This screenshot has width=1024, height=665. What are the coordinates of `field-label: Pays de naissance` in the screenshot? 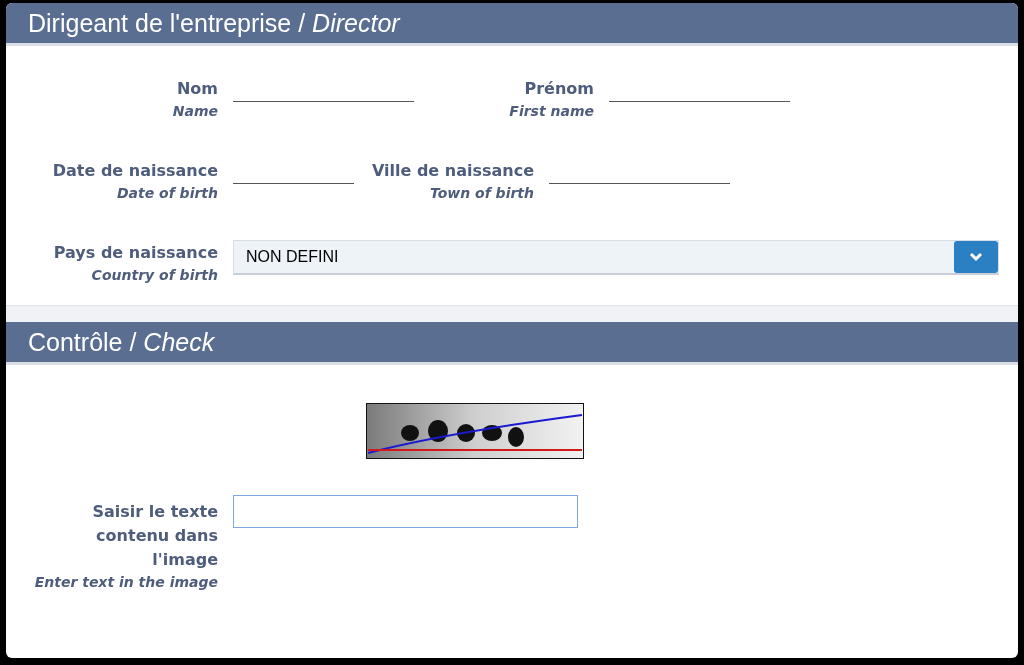 It's located at (135, 253).